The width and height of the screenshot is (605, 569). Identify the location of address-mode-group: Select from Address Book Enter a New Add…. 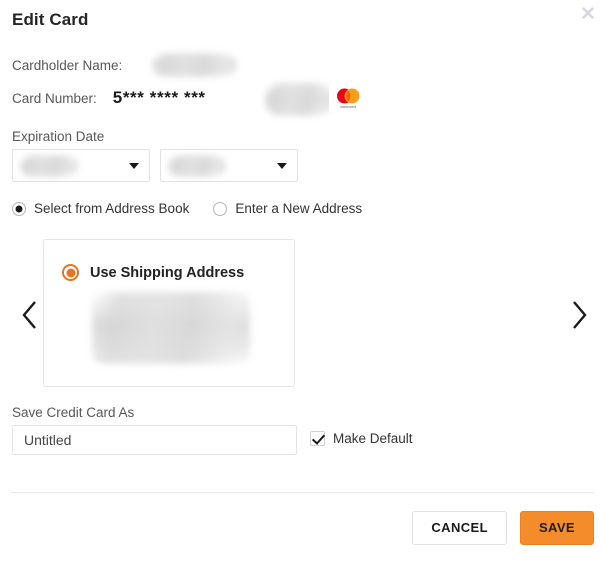
(187, 208).